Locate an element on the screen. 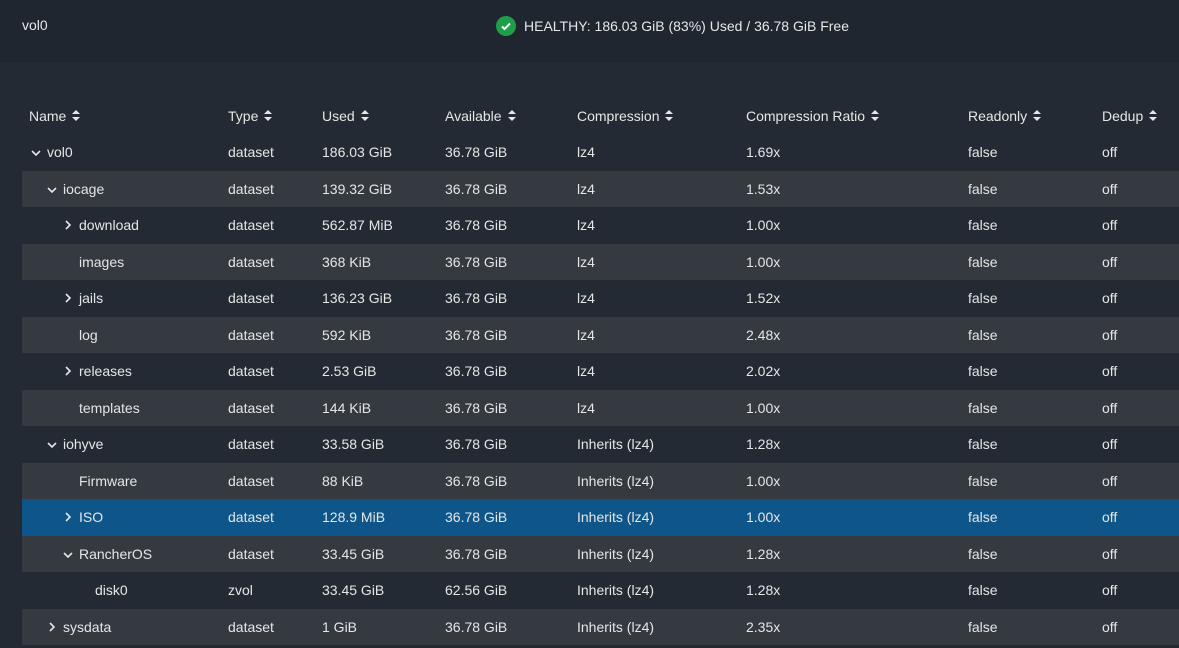 The height and width of the screenshot is (648, 1179). name-cell: RancherOS is located at coordinates (106, 554).